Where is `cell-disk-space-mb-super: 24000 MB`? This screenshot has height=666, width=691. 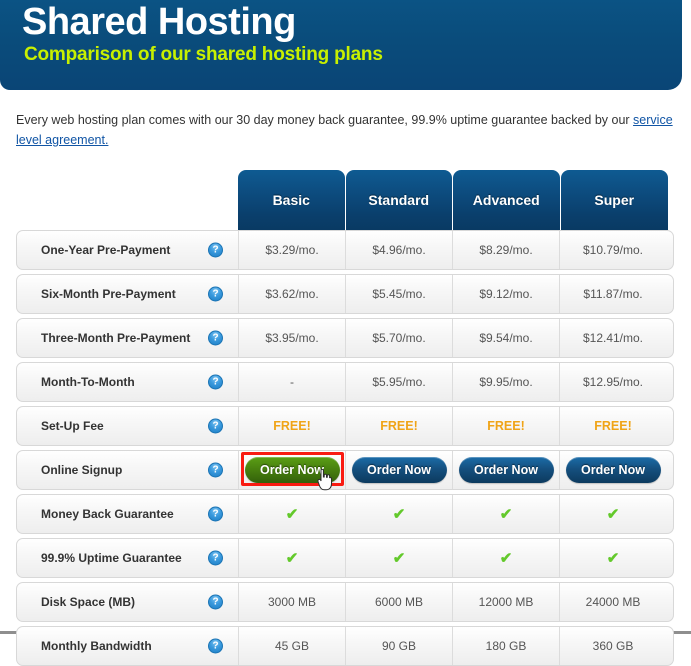
cell-disk-space-mb-super: 24000 MB is located at coordinates (612, 602).